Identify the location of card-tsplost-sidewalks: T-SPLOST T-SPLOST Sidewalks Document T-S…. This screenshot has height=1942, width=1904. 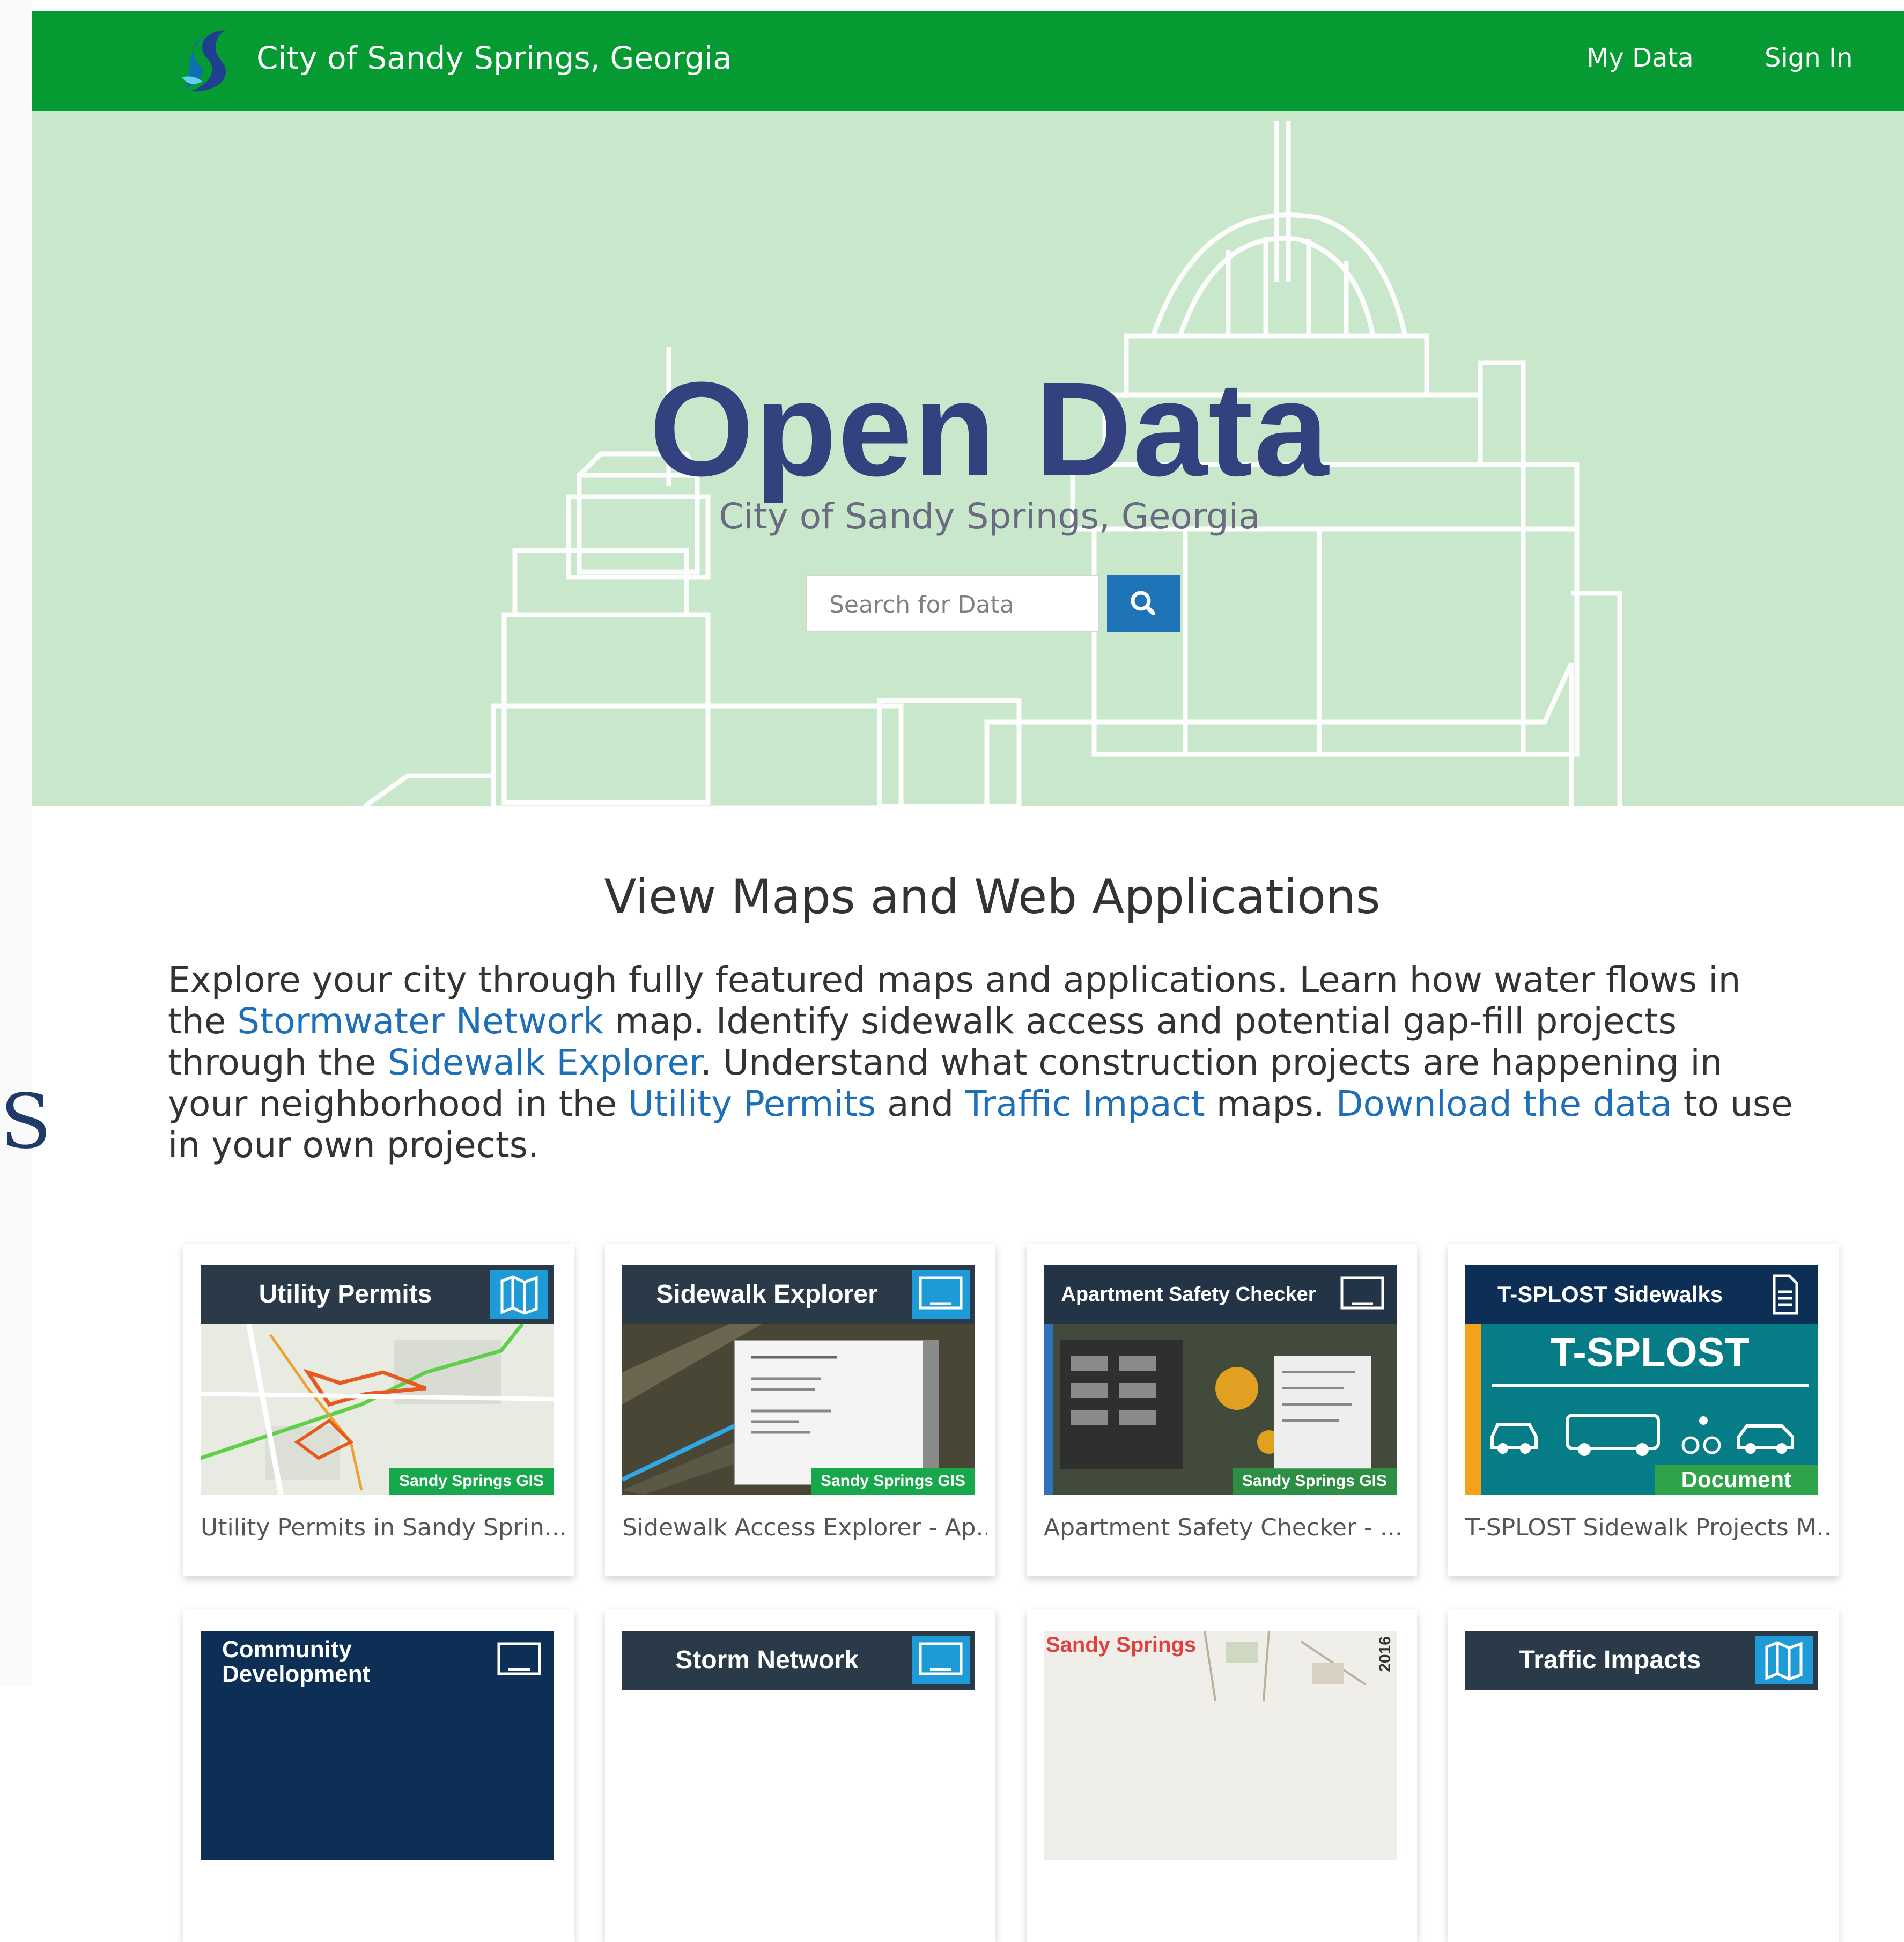
(1643, 1410).